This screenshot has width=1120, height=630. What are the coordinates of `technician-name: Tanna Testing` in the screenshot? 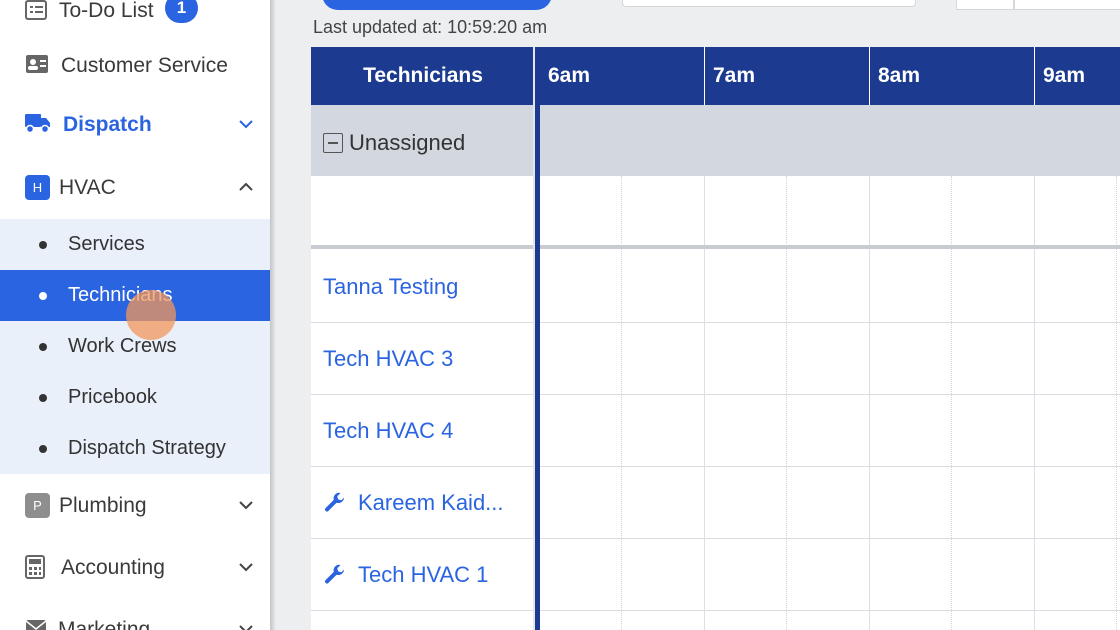 It's located at (391, 286).